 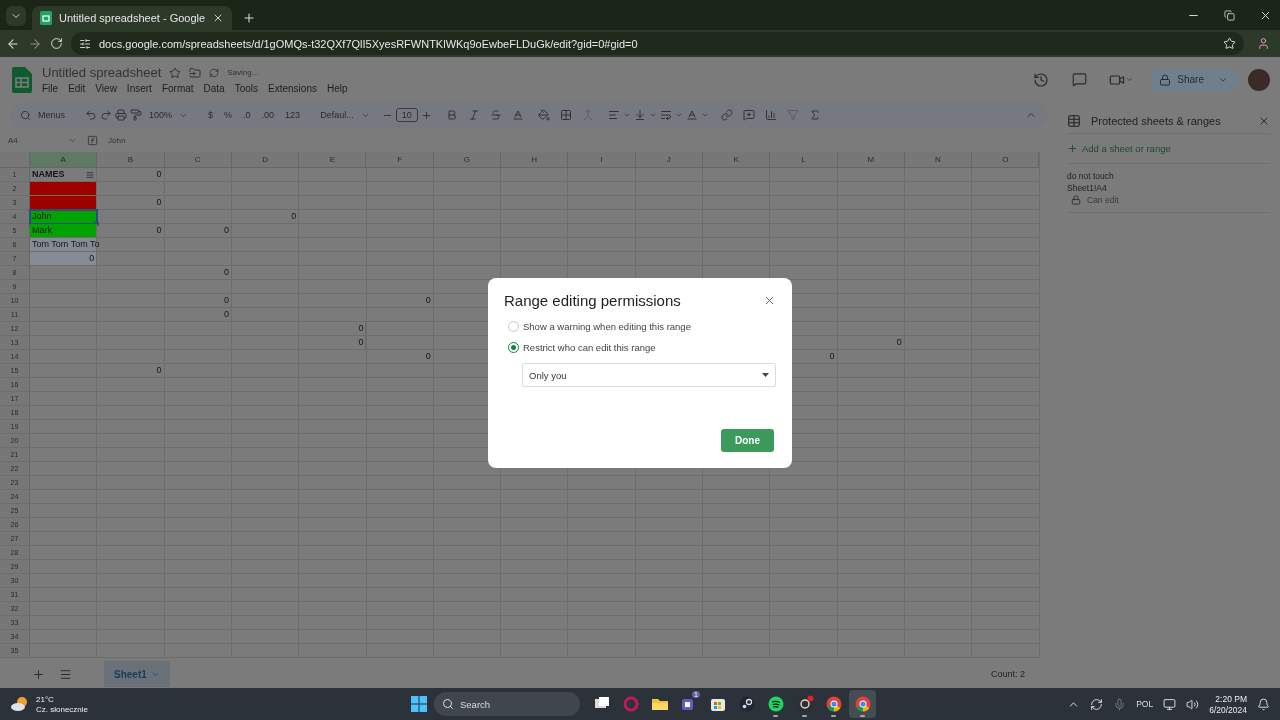 I want to click on column-header: F, so click(x=400, y=160).